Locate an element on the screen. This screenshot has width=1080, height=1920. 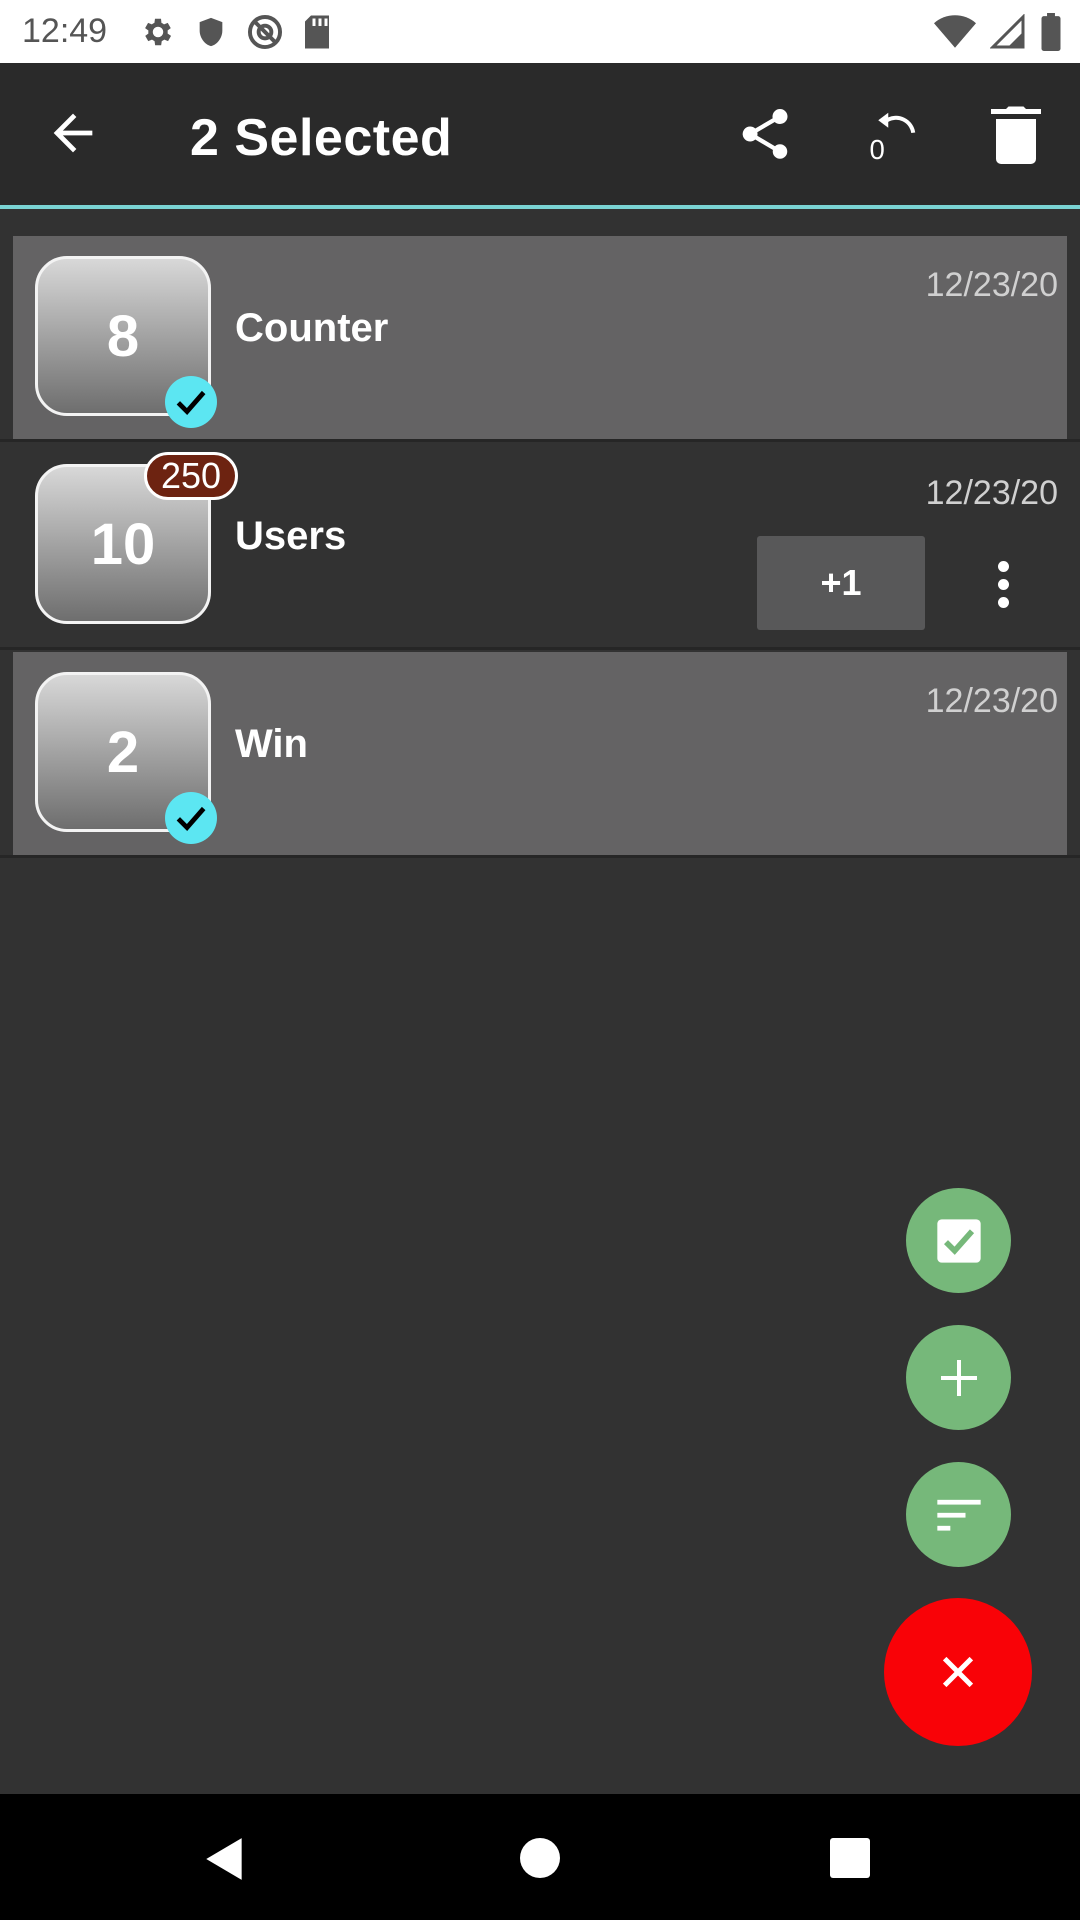
page-title: 2 Selected is located at coordinates (321, 138).